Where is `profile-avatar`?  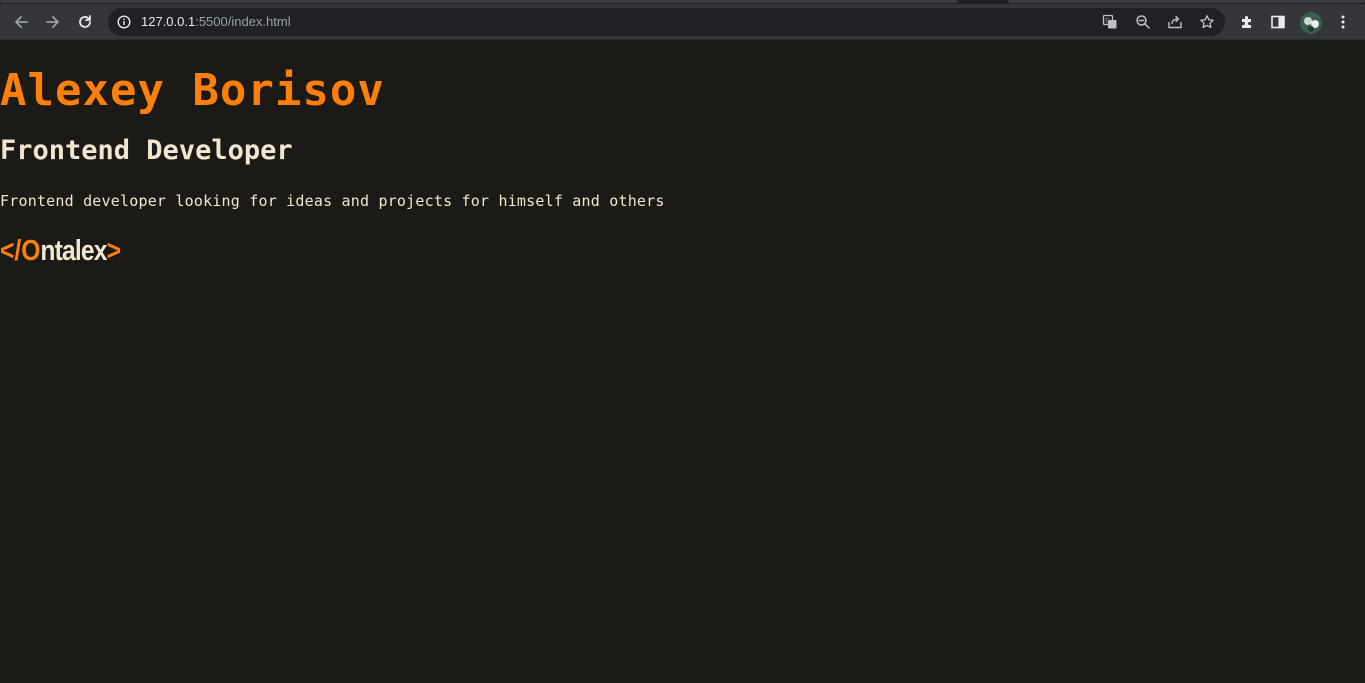 profile-avatar is located at coordinates (1311, 23).